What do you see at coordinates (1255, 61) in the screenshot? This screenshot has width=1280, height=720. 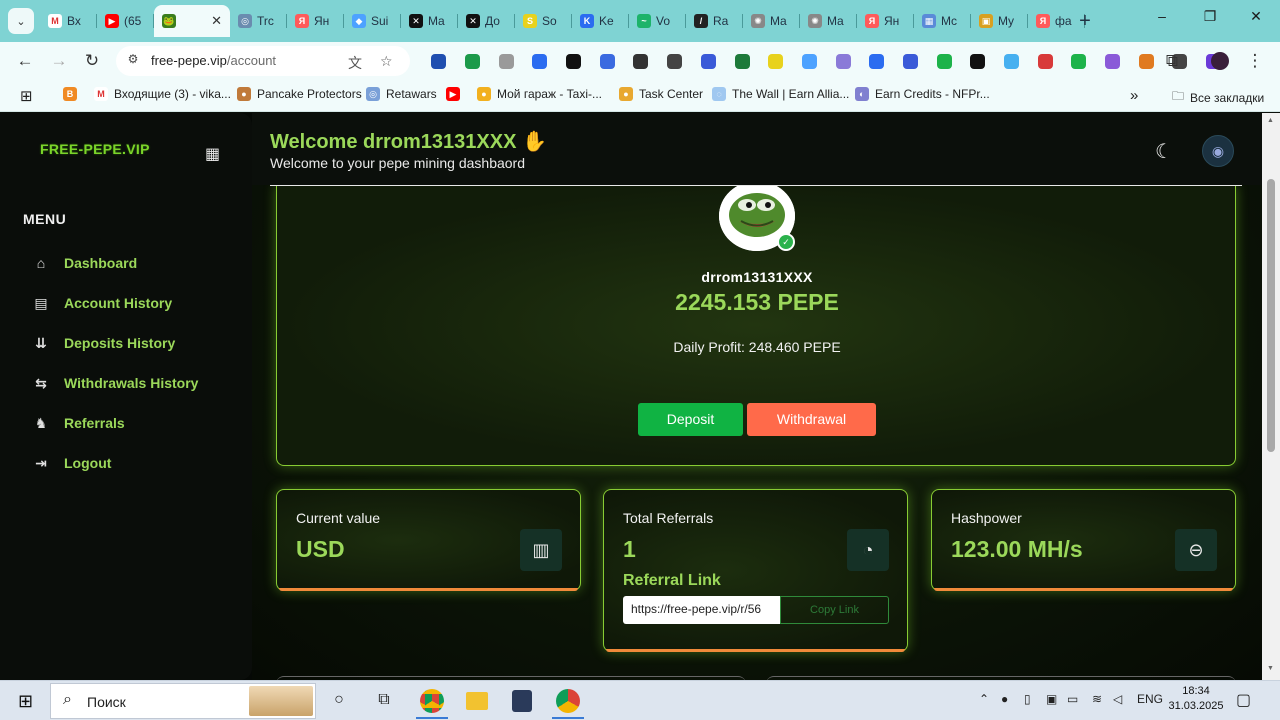 I see `browser-menu-icon: ⋮` at bounding box center [1255, 61].